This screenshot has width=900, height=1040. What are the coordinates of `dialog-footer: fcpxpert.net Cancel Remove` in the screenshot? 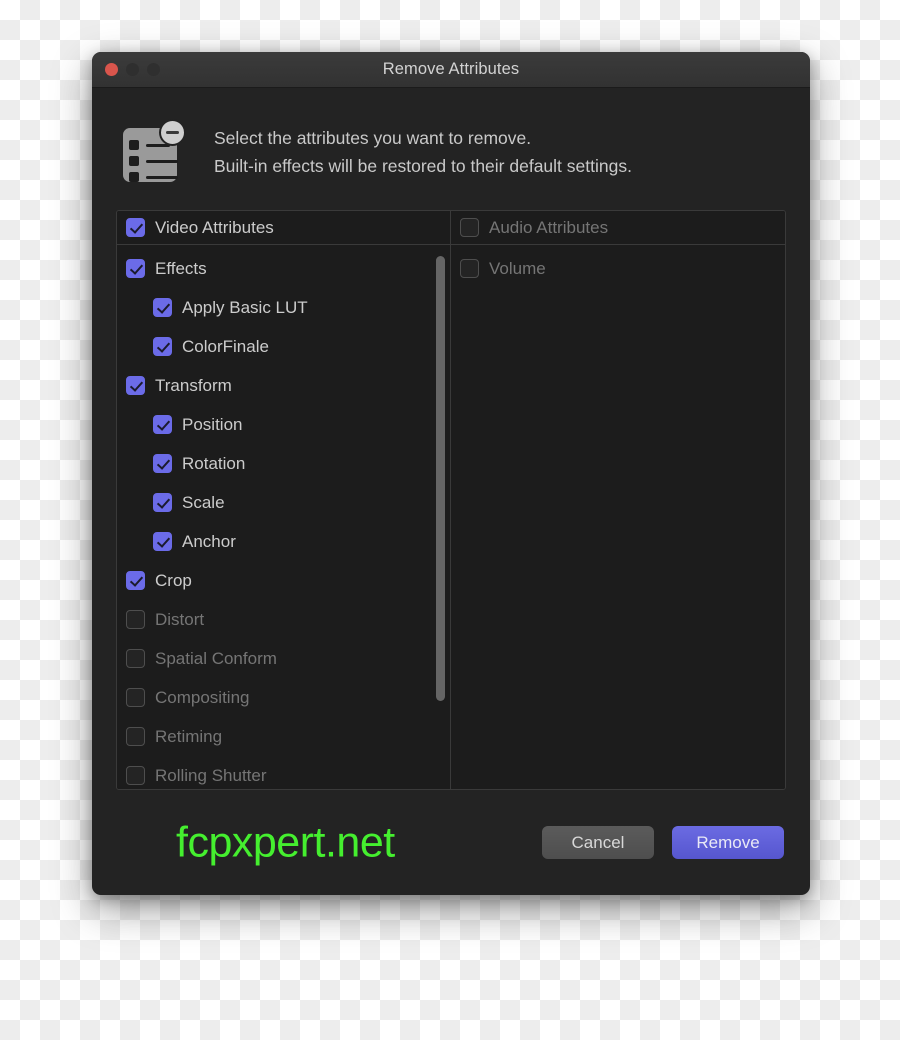 It's located at (451, 842).